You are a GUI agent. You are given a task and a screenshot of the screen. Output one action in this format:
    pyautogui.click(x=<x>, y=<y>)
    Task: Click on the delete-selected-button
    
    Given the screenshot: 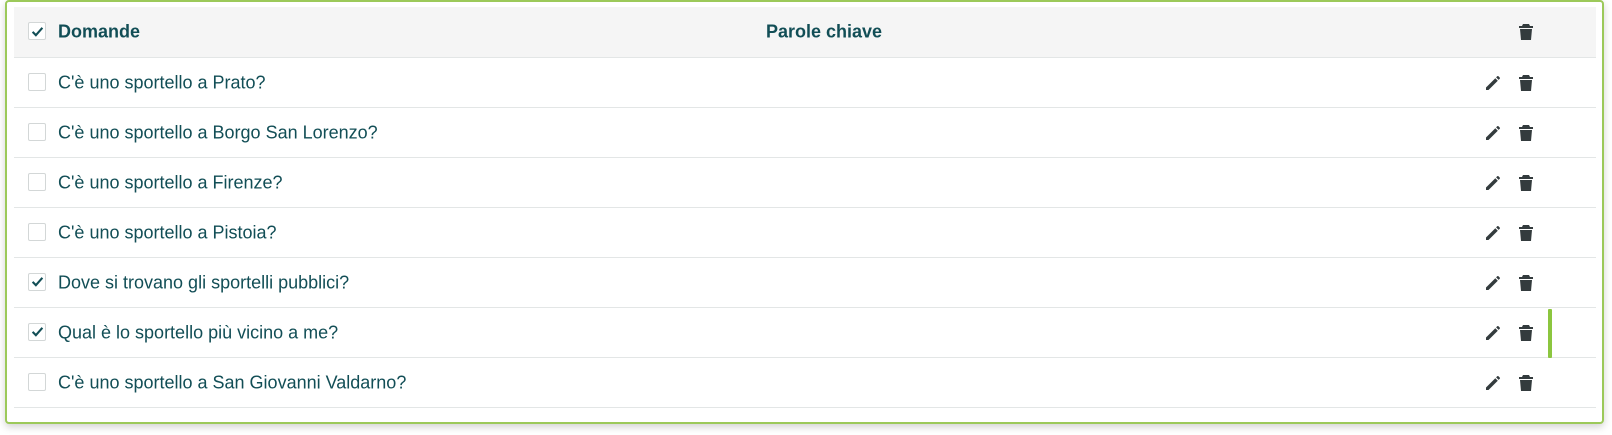 What is the action you would take?
    pyautogui.click(x=1526, y=32)
    